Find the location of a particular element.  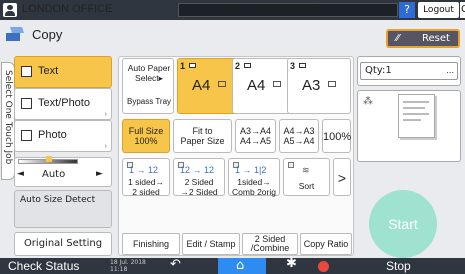

duplex-2-to-2-icon: 12 → 12 is located at coordinates (197, 170).